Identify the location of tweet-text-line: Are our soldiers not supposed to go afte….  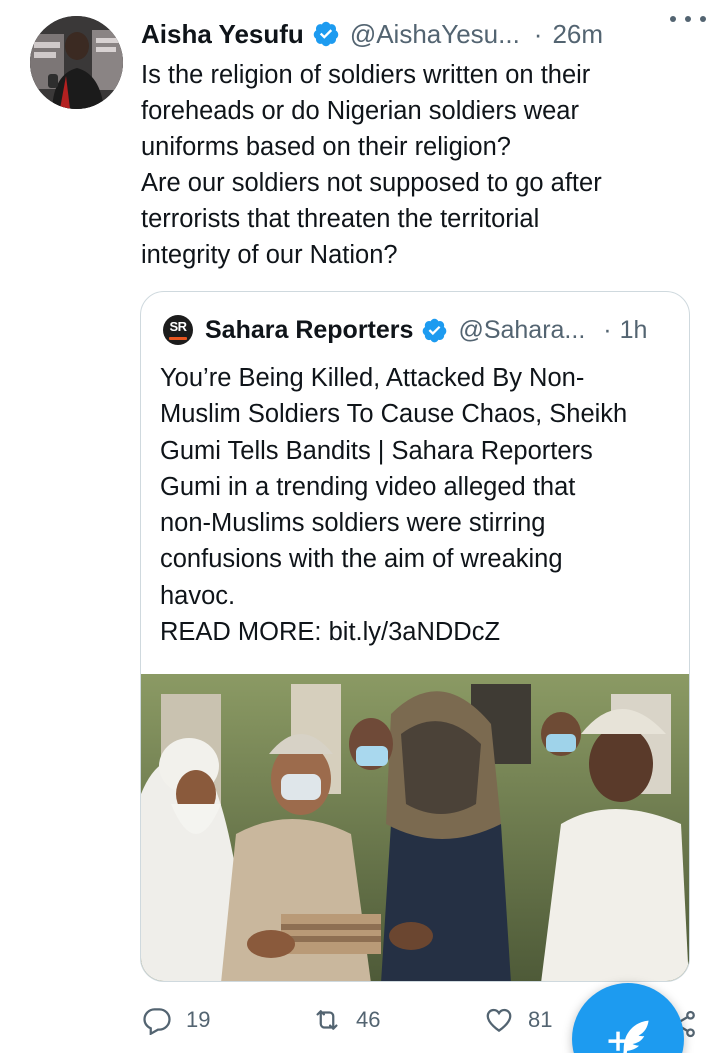
(371, 183).